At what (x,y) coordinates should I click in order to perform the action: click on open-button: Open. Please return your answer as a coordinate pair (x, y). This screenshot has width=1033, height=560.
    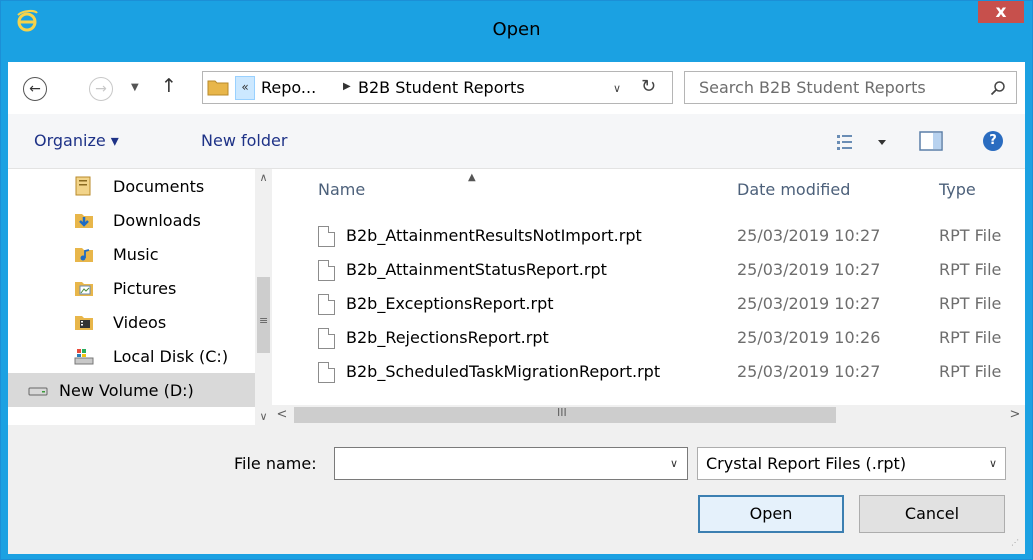
    Looking at the image, I should click on (771, 514).